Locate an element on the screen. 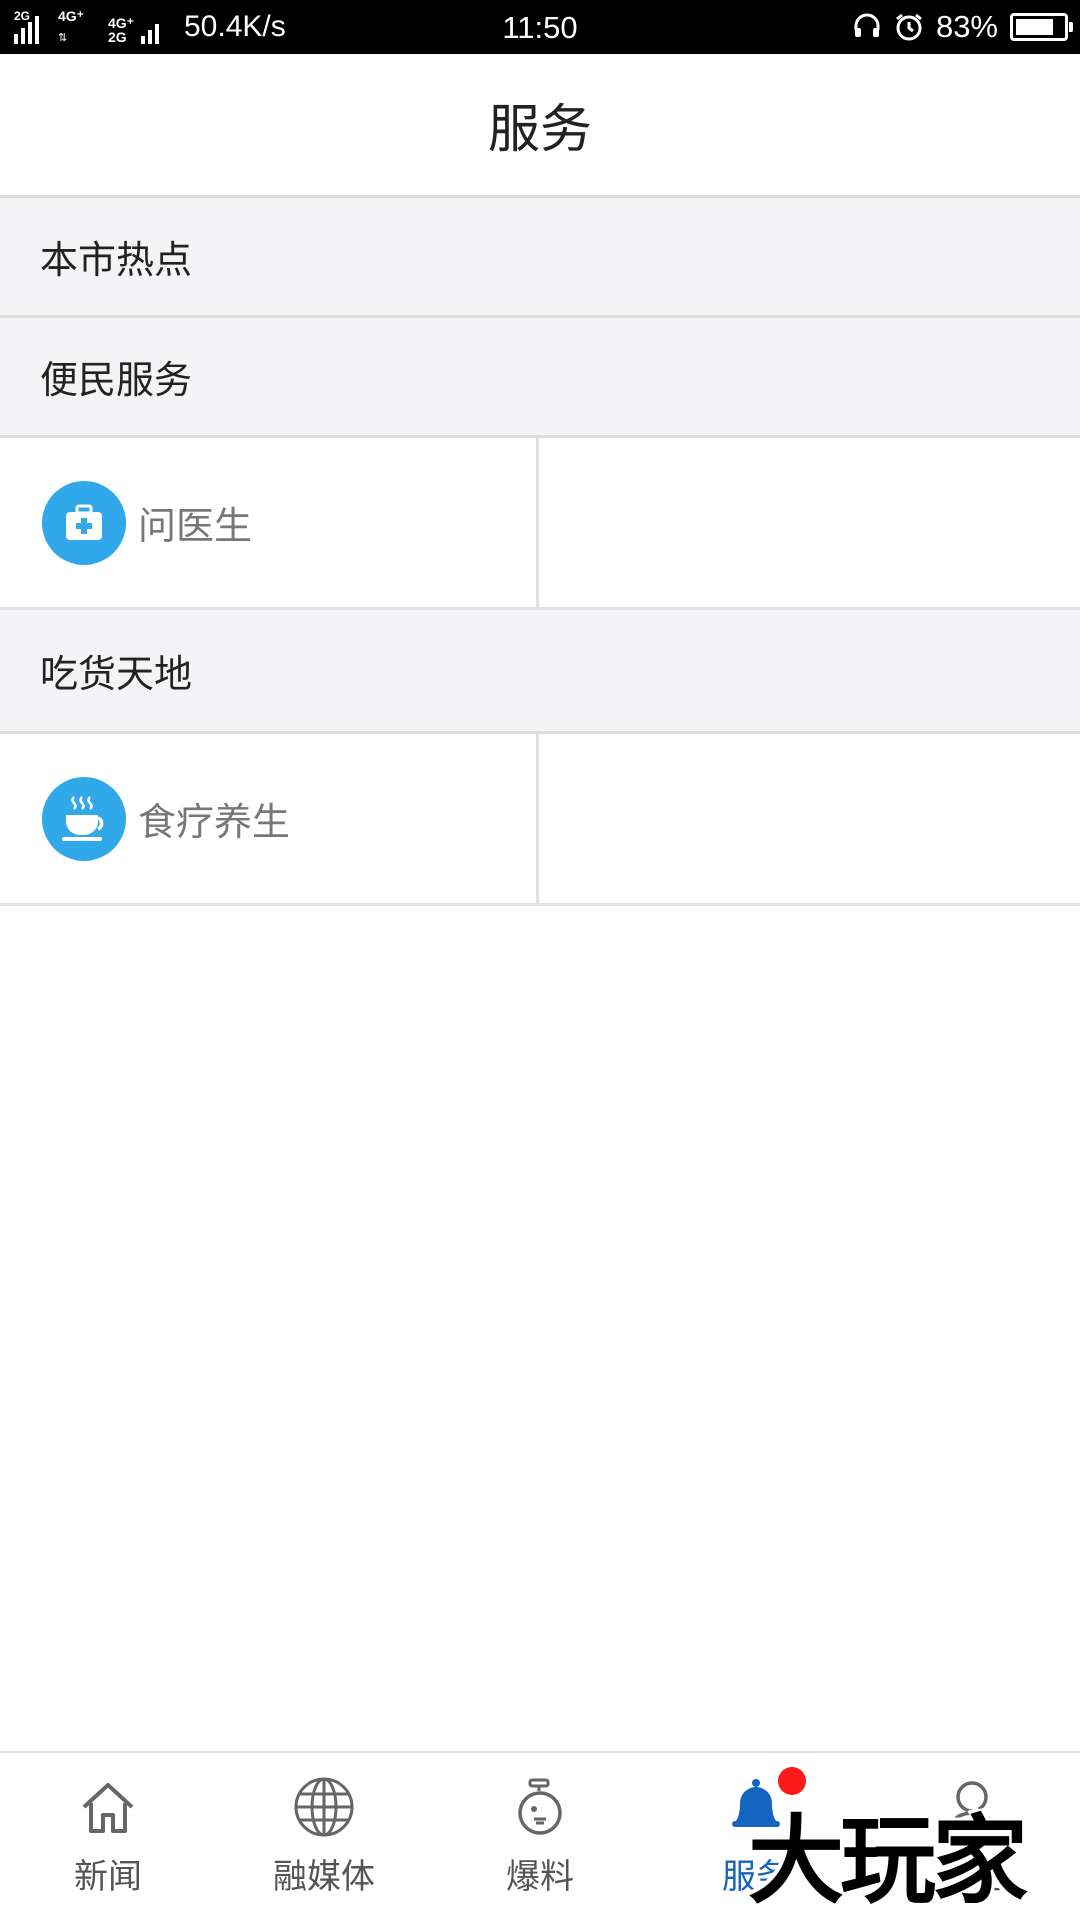 The width and height of the screenshot is (1080, 1920). battery-percentage: 83% is located at coordinates (966, 26).